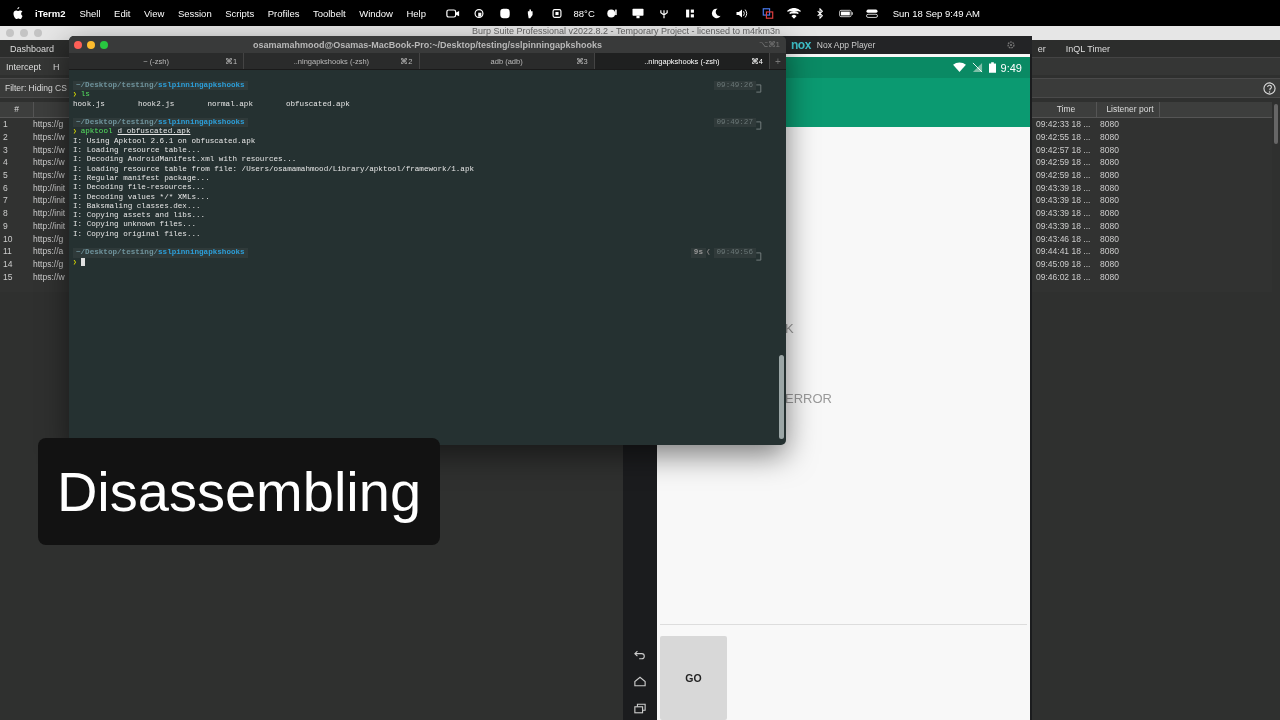 This screenshot has height=720, width=1280. I want to click on caption-text: Disassembling, so click(239, 491).